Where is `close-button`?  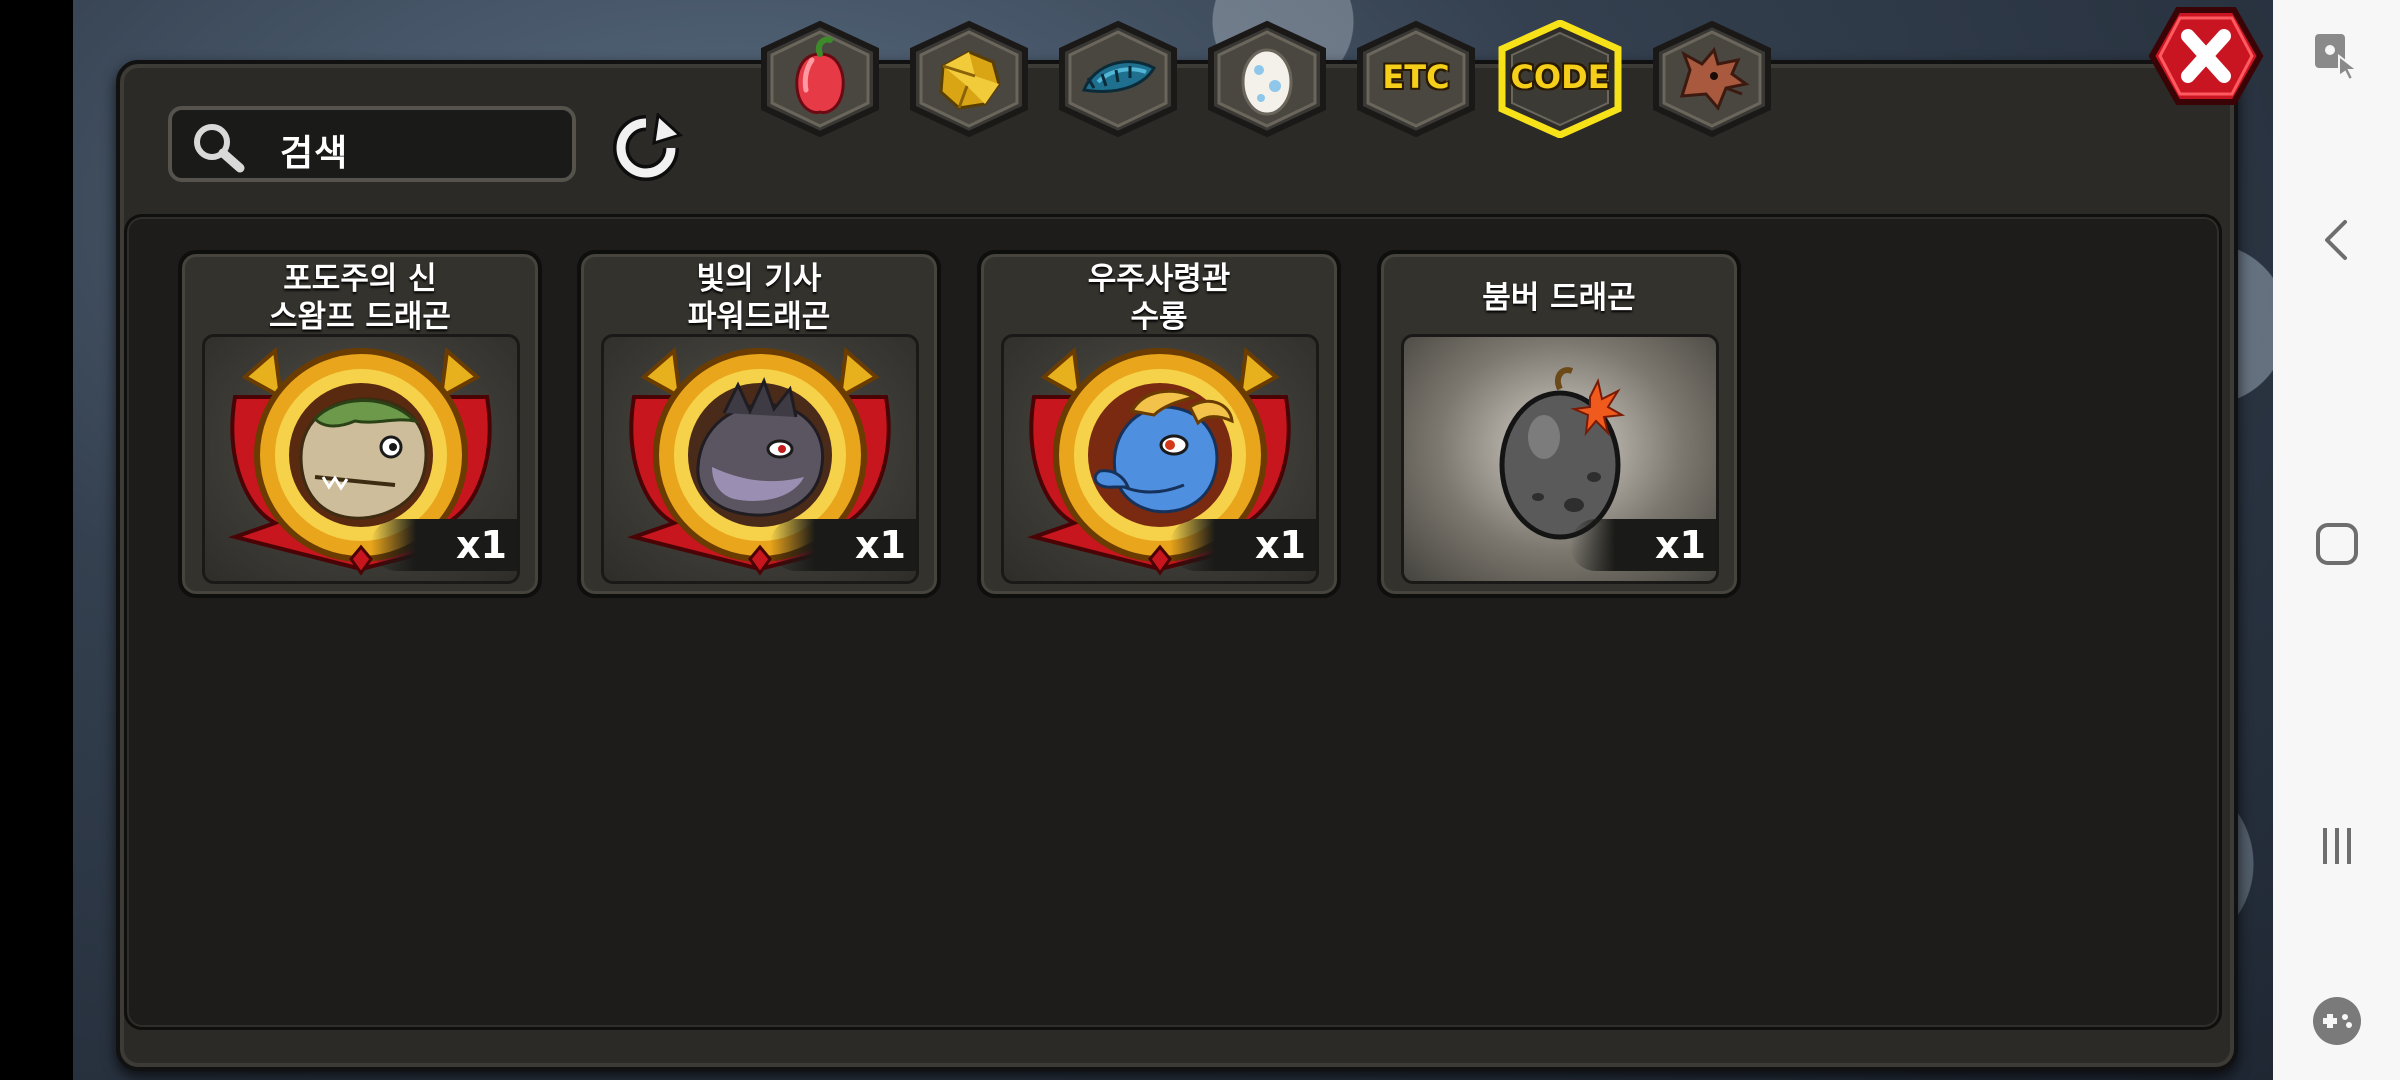
close-button is located at coordinates (2206, 56).